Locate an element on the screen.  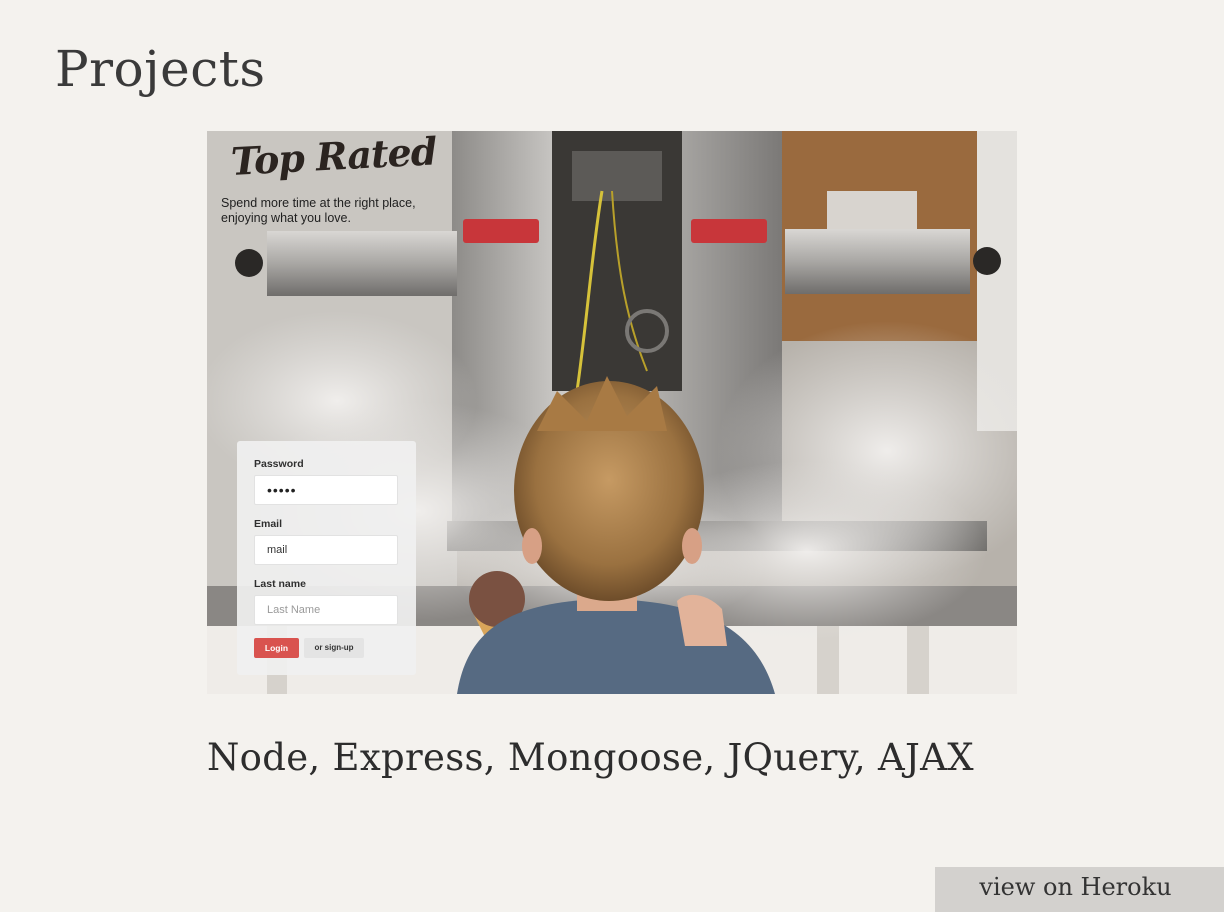
page-title: Projects is located at coordinates (160, 69).